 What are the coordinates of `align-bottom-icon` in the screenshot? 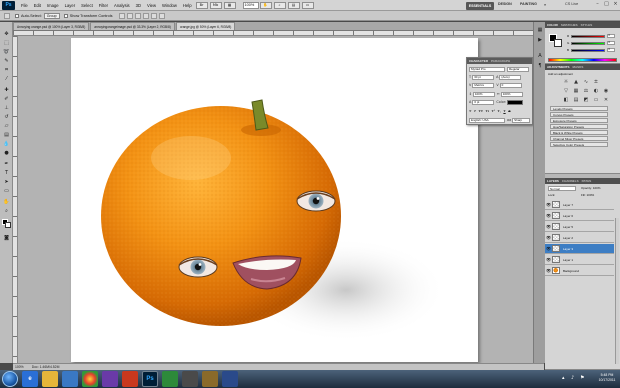 It's located at (137, 15).